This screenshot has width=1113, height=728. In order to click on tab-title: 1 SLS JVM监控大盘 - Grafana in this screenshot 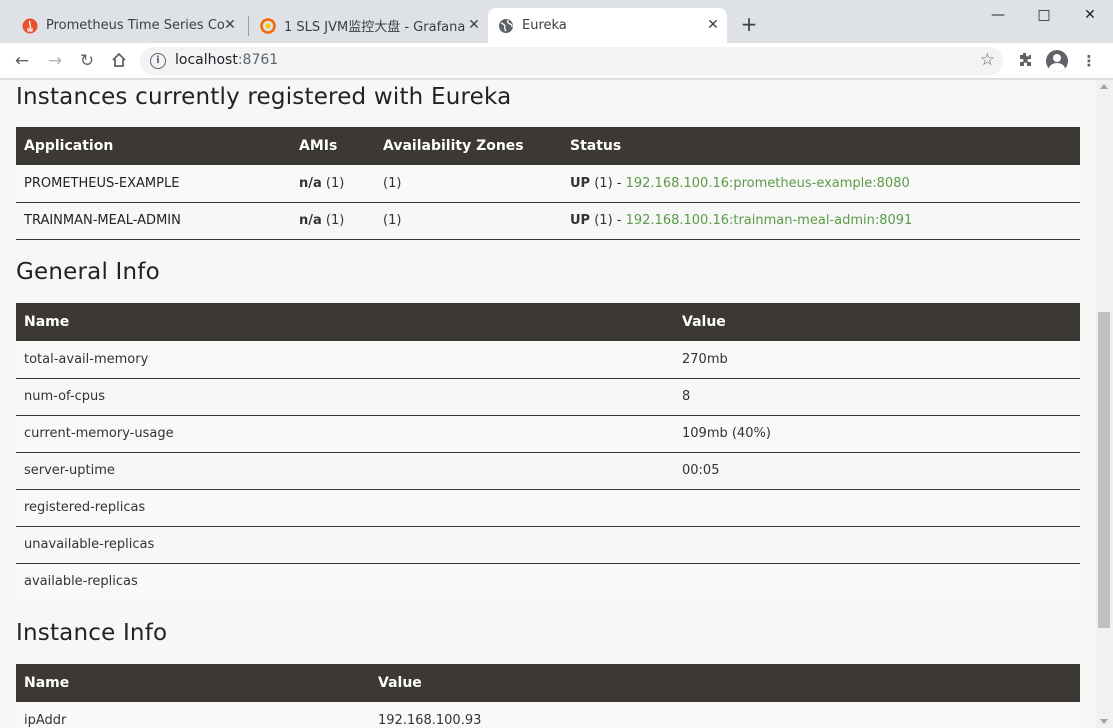, I will do `click(375, 27)`.